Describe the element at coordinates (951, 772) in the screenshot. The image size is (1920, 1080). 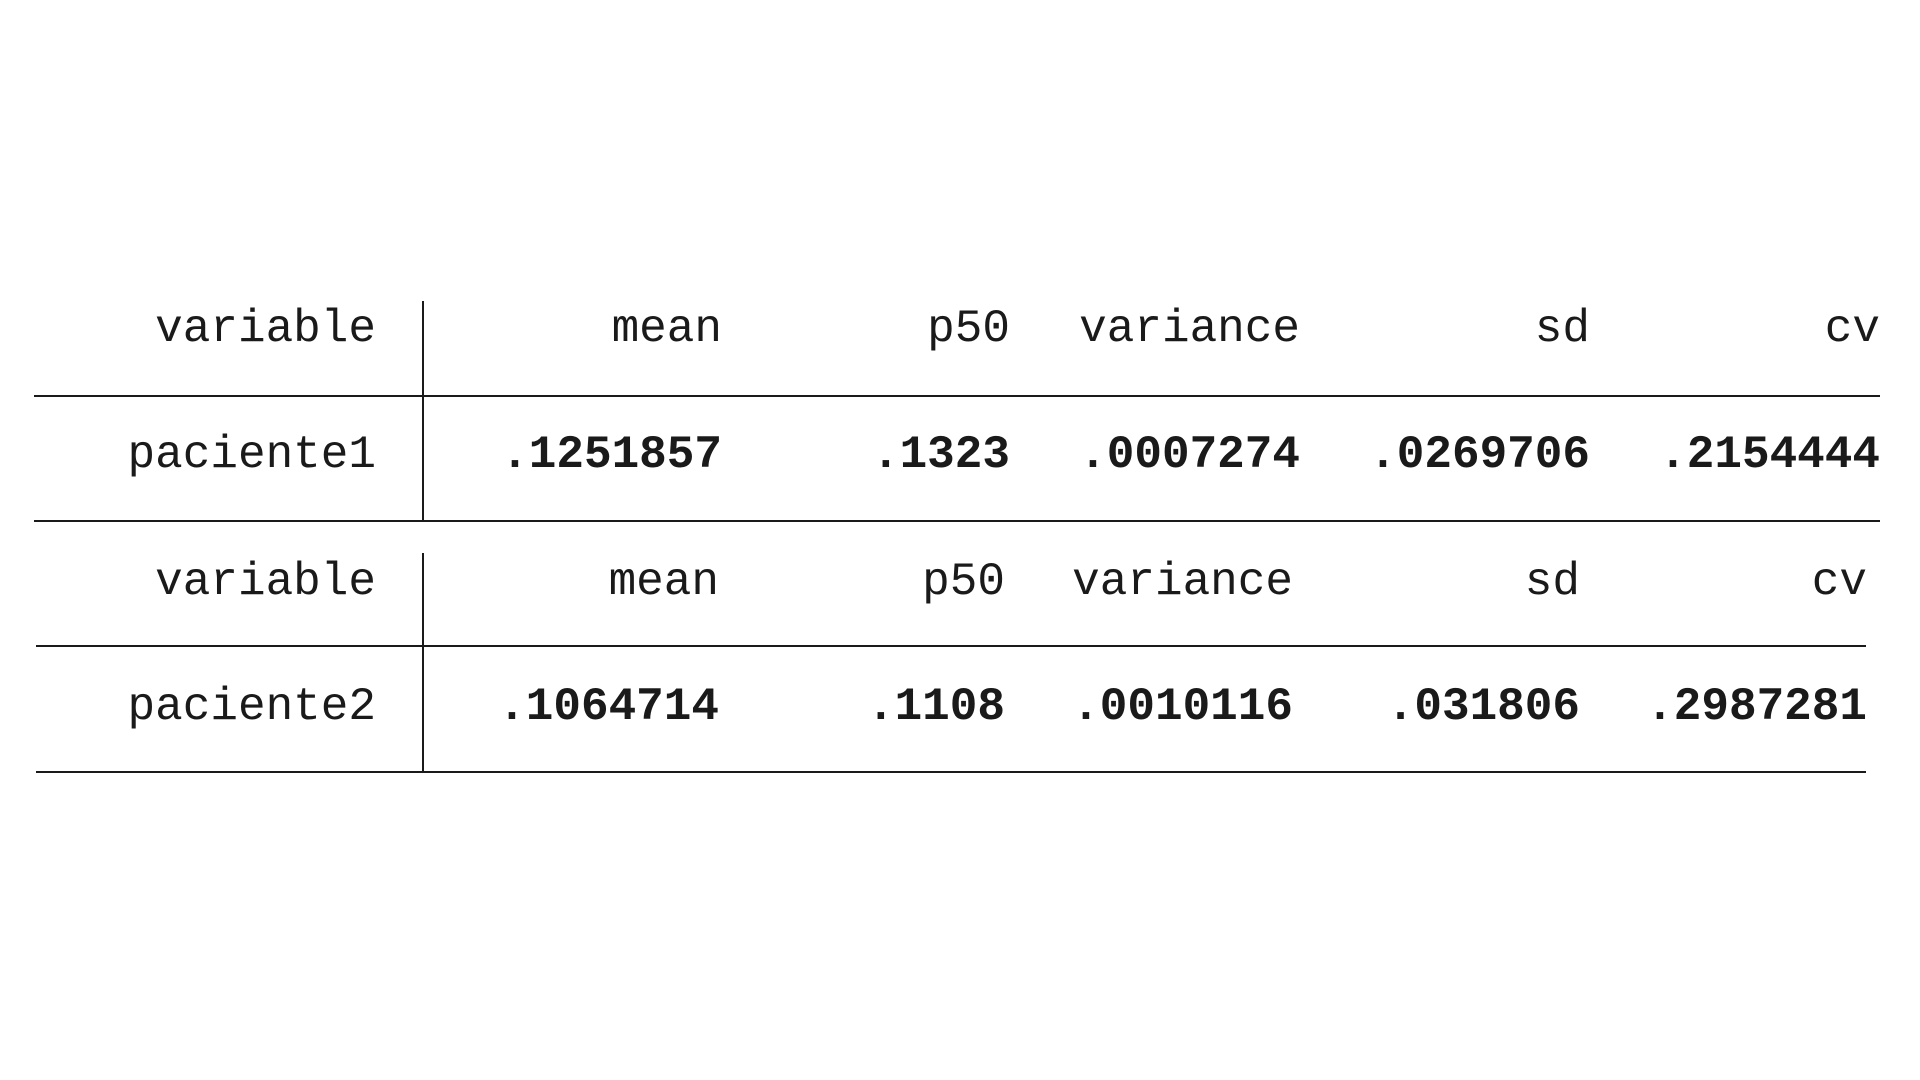
I see `bottom-rule` at that location.